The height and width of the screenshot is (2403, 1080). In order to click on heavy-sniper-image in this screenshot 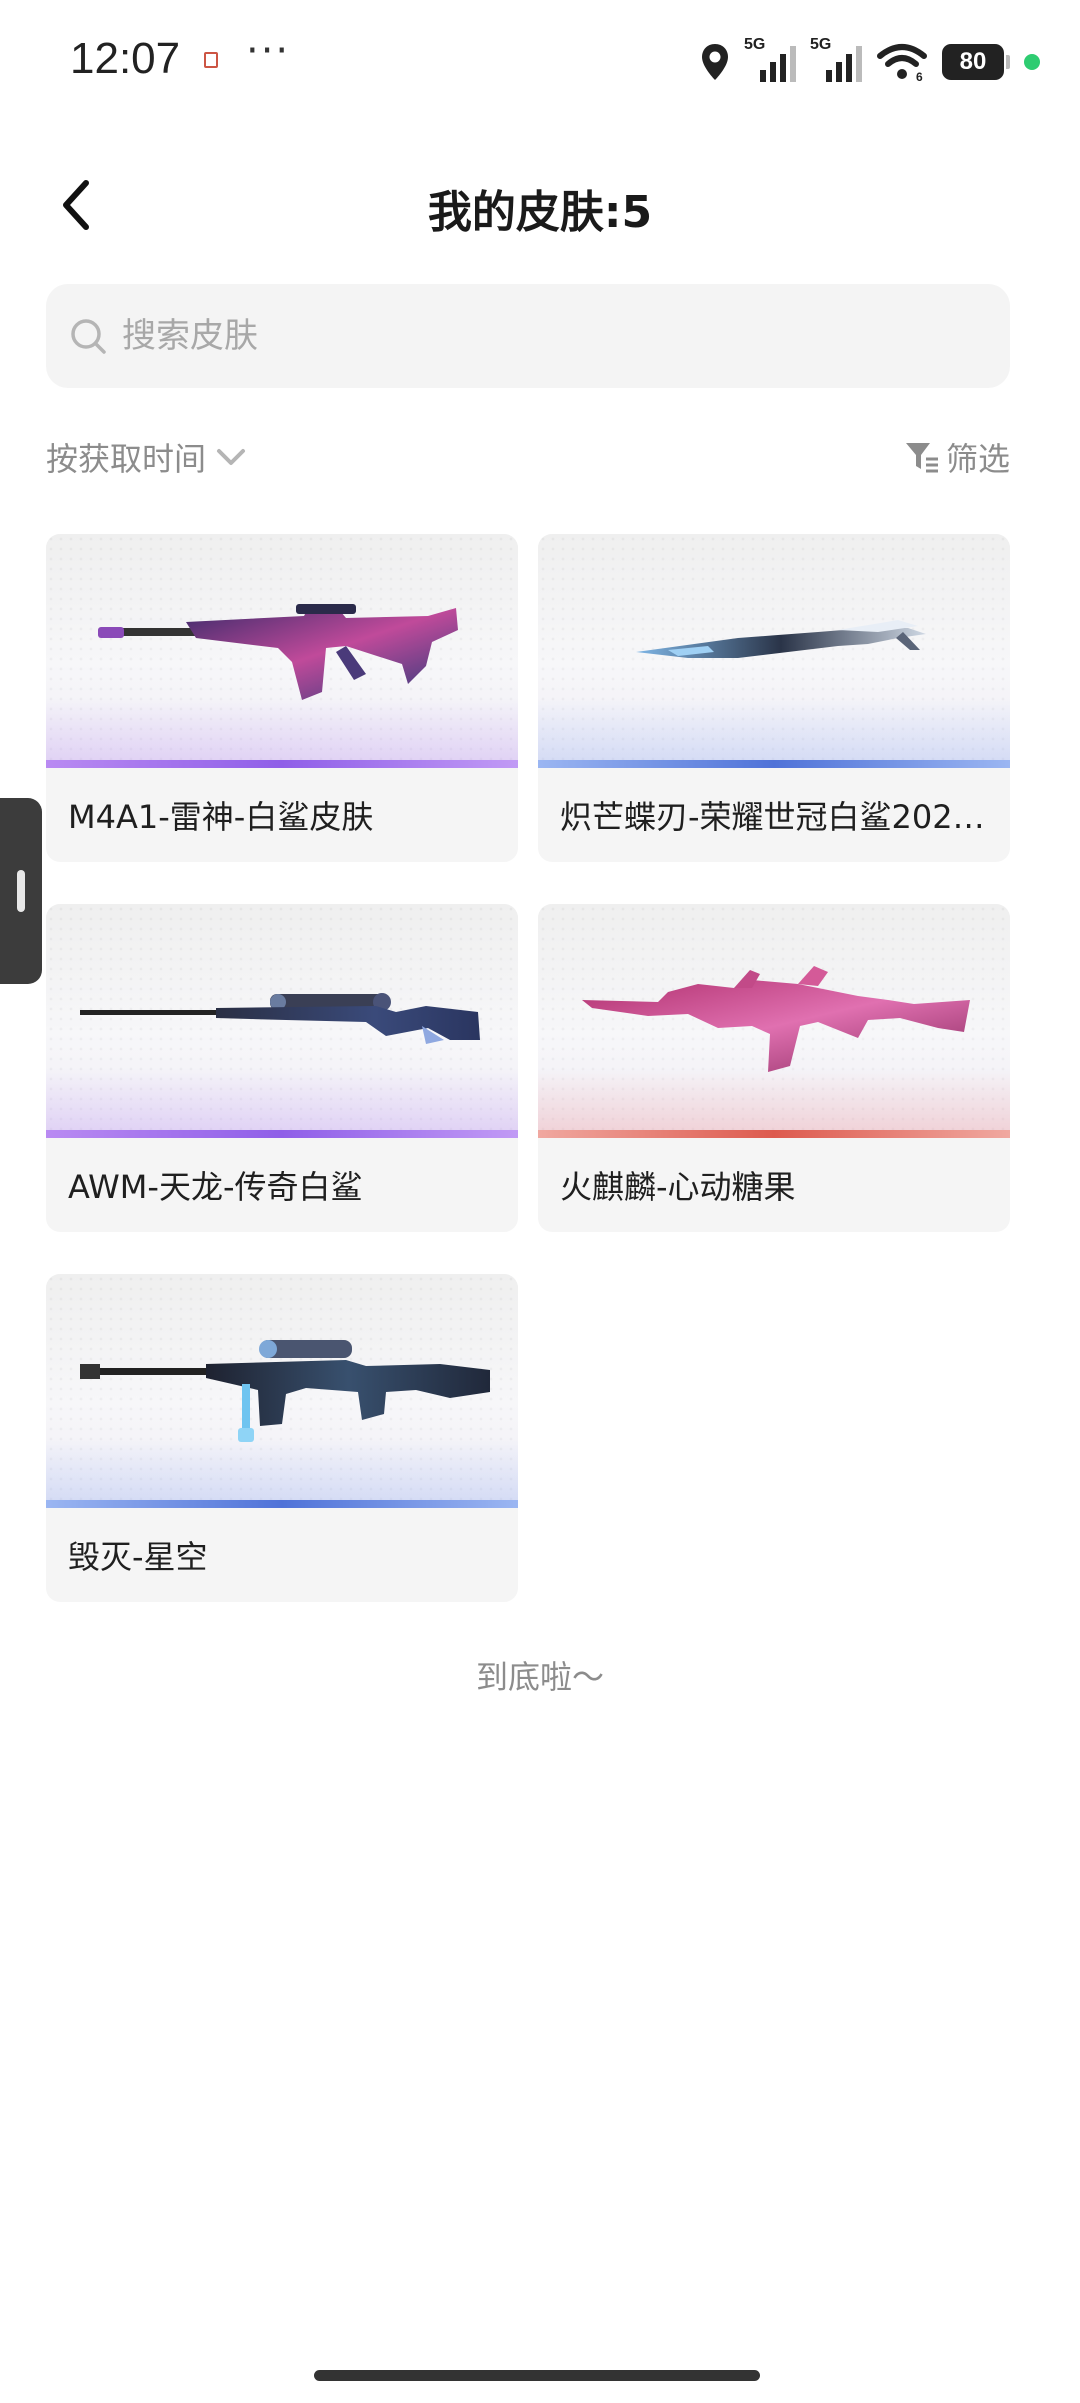, I will do `click(285, 1391)`.